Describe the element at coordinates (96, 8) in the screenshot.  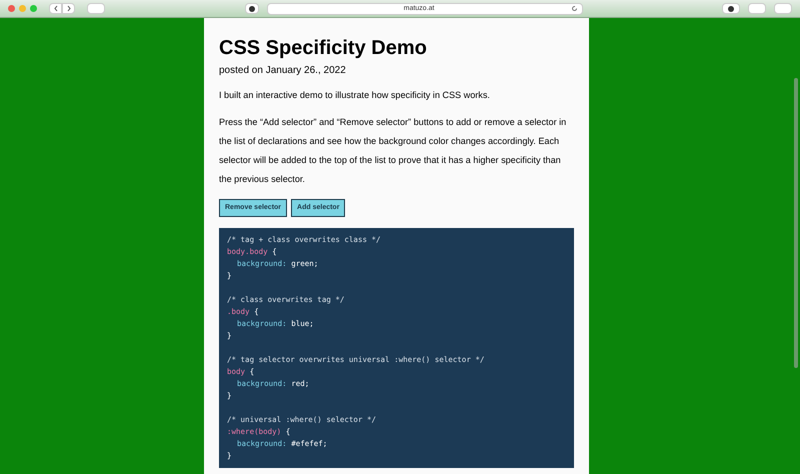
I see `sidebar-button` at that location.